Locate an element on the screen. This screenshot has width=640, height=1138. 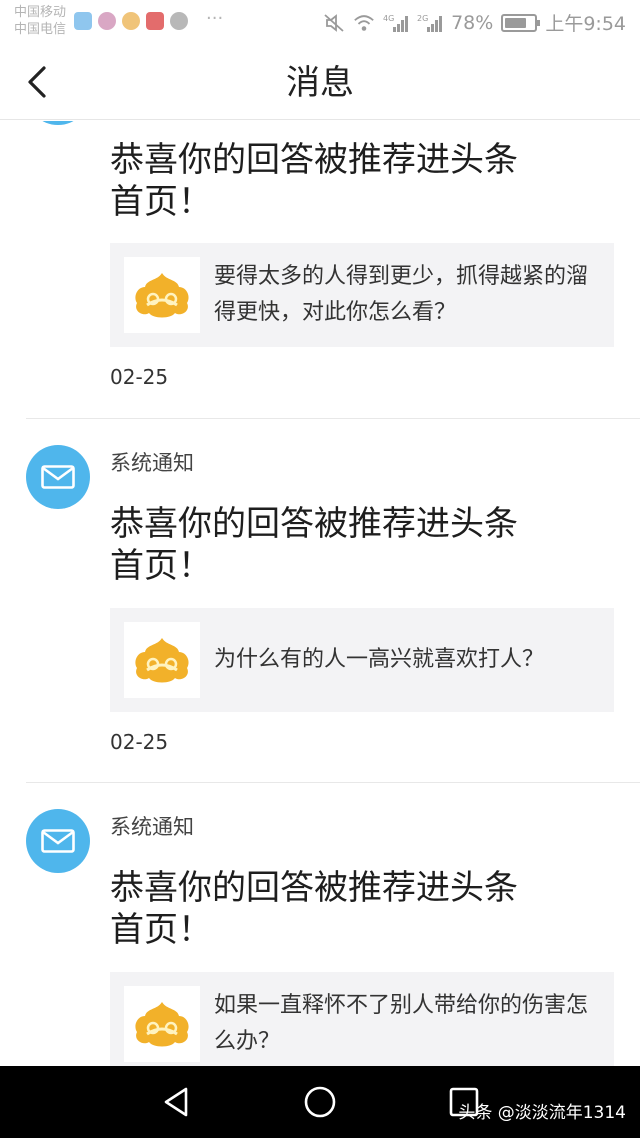
battery-icon is located at coordinates (521, 22).